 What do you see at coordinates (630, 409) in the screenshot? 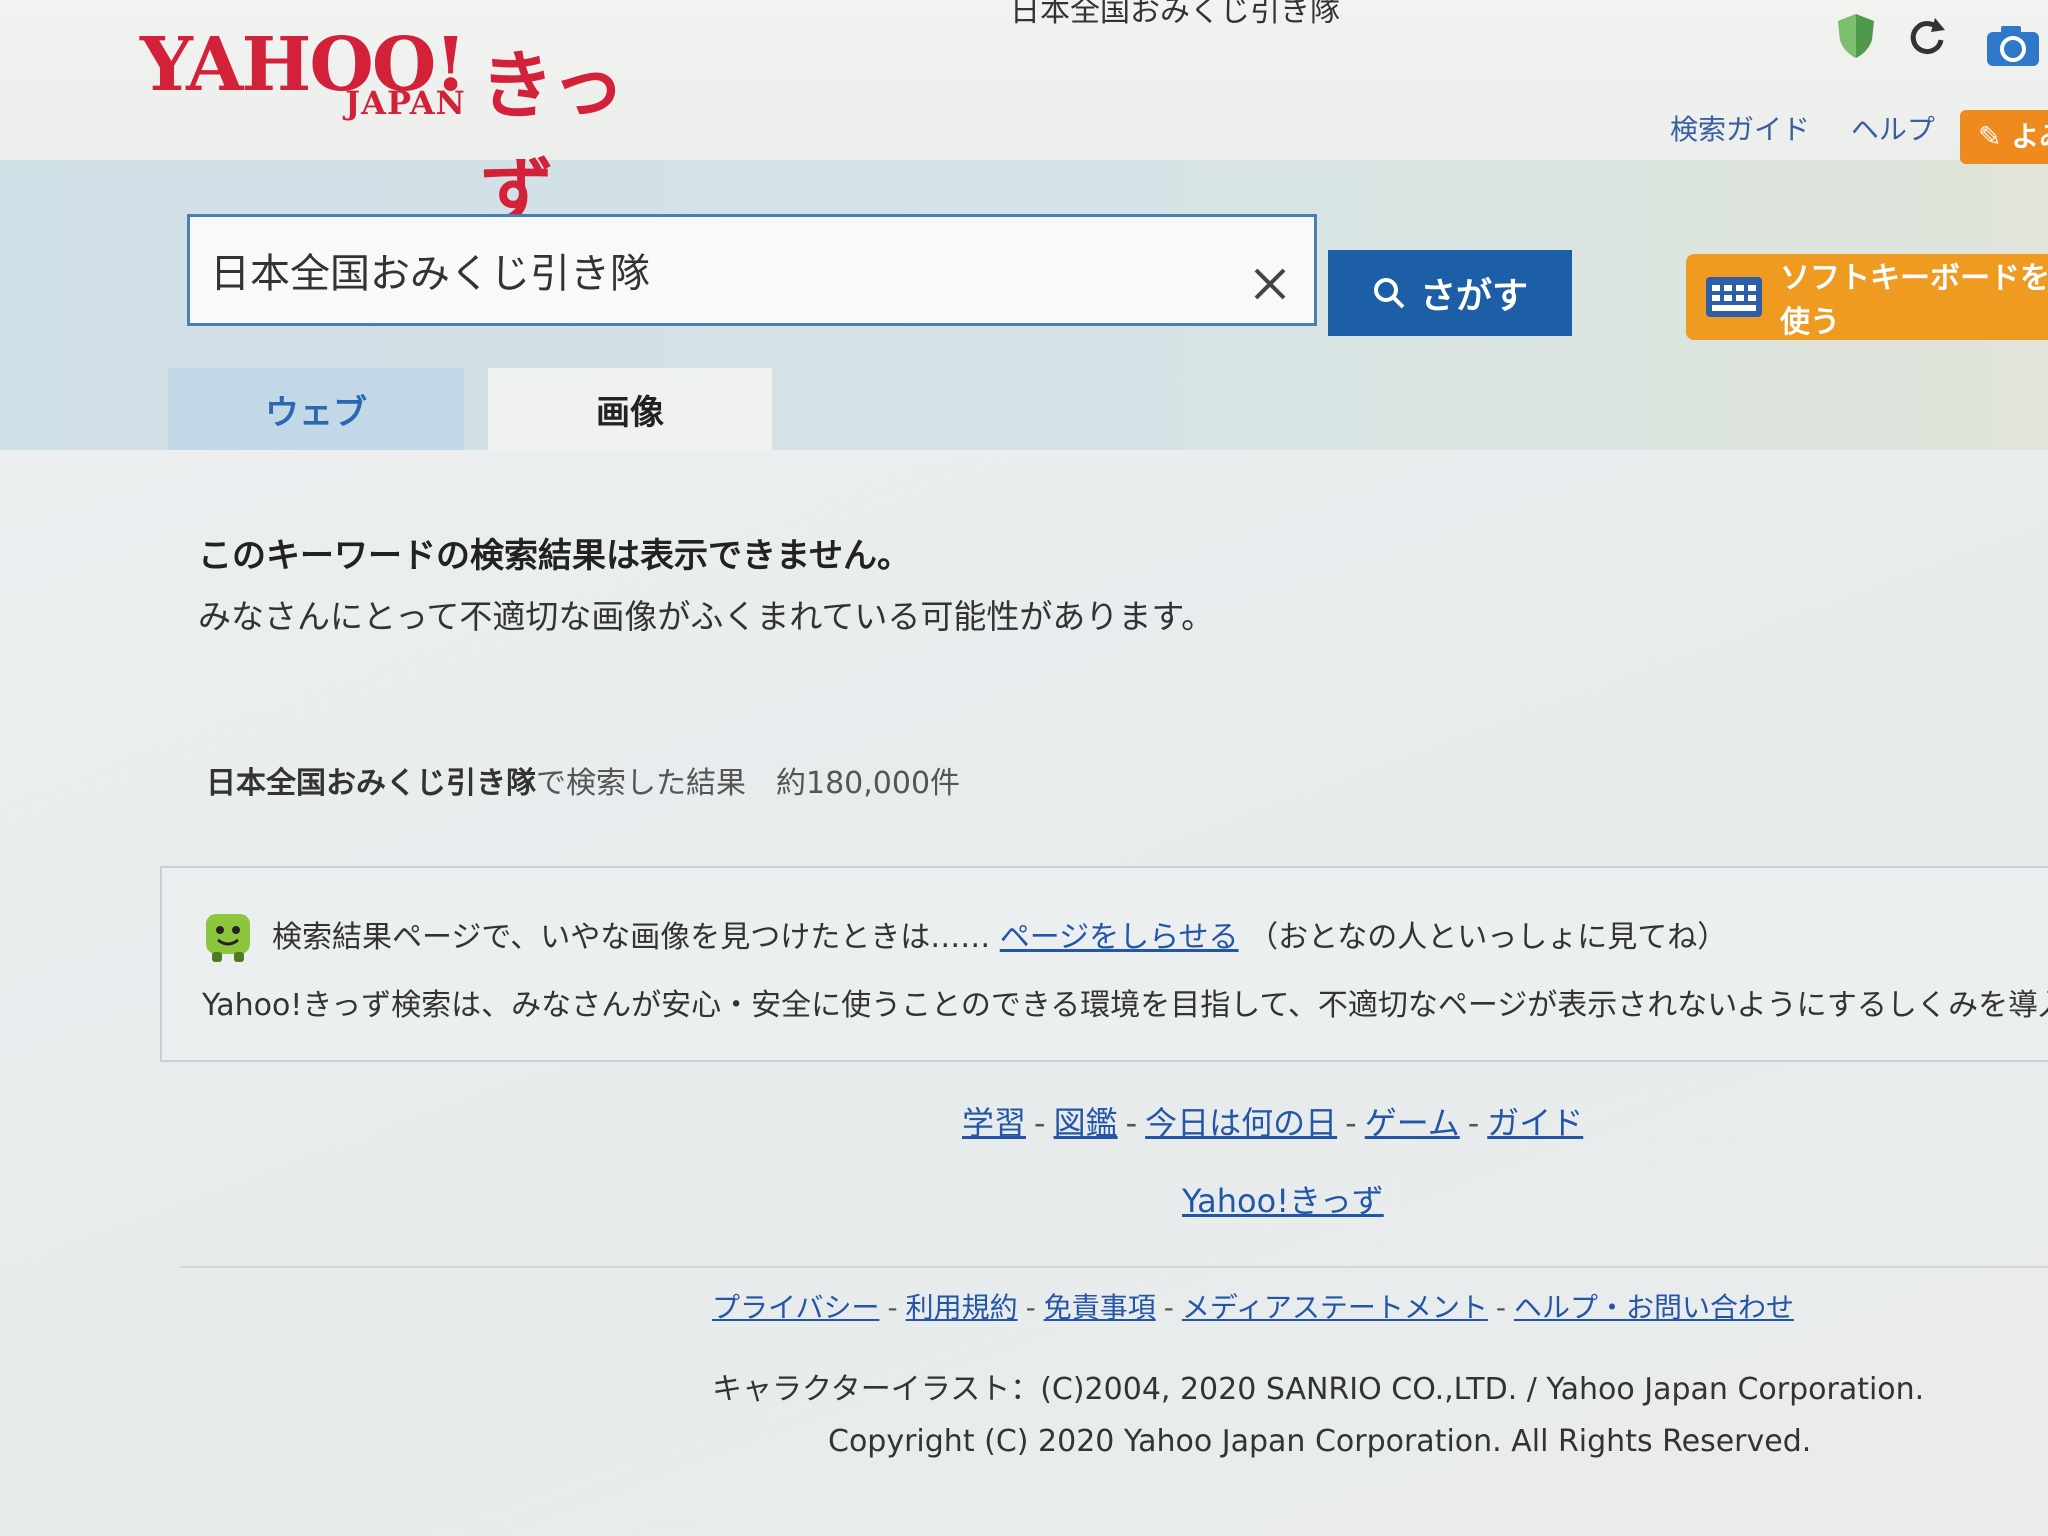
I see `tab-image: 画像` at bounding box center [630, 409].